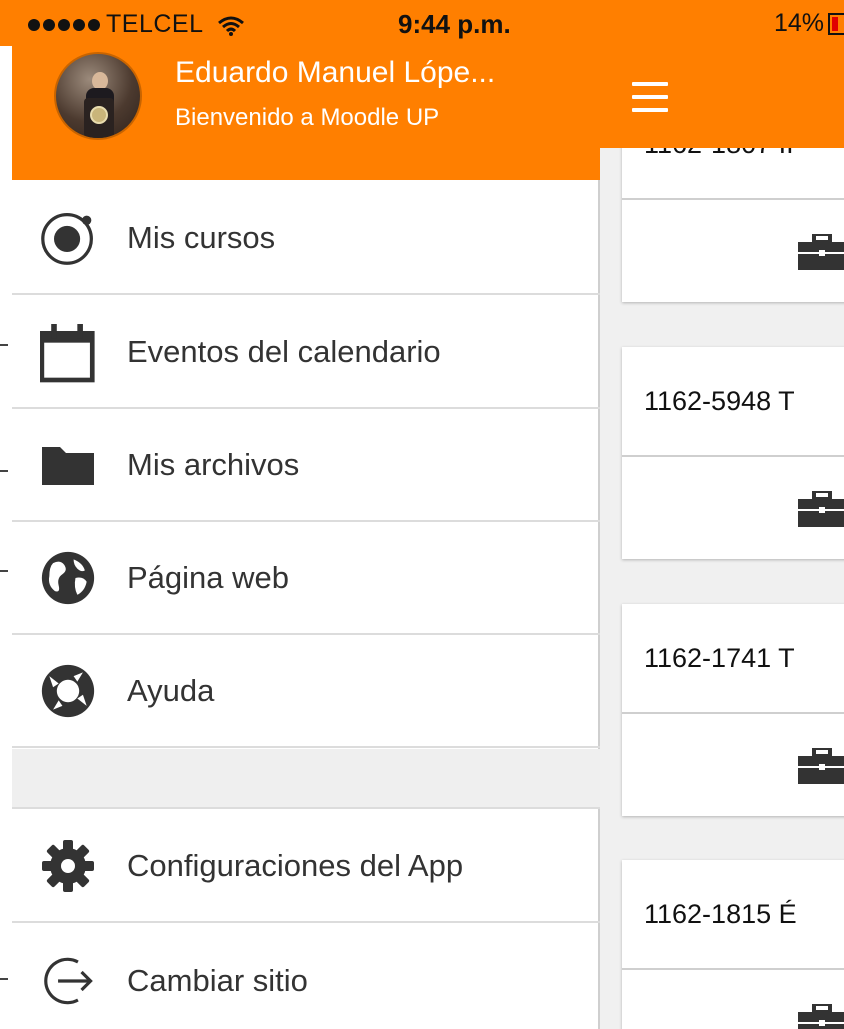 This screenshot has height=1029, width=844. Describe the element at coordinates (64, 24) in the screenshot. I see `signal-strength-icon` at that location.